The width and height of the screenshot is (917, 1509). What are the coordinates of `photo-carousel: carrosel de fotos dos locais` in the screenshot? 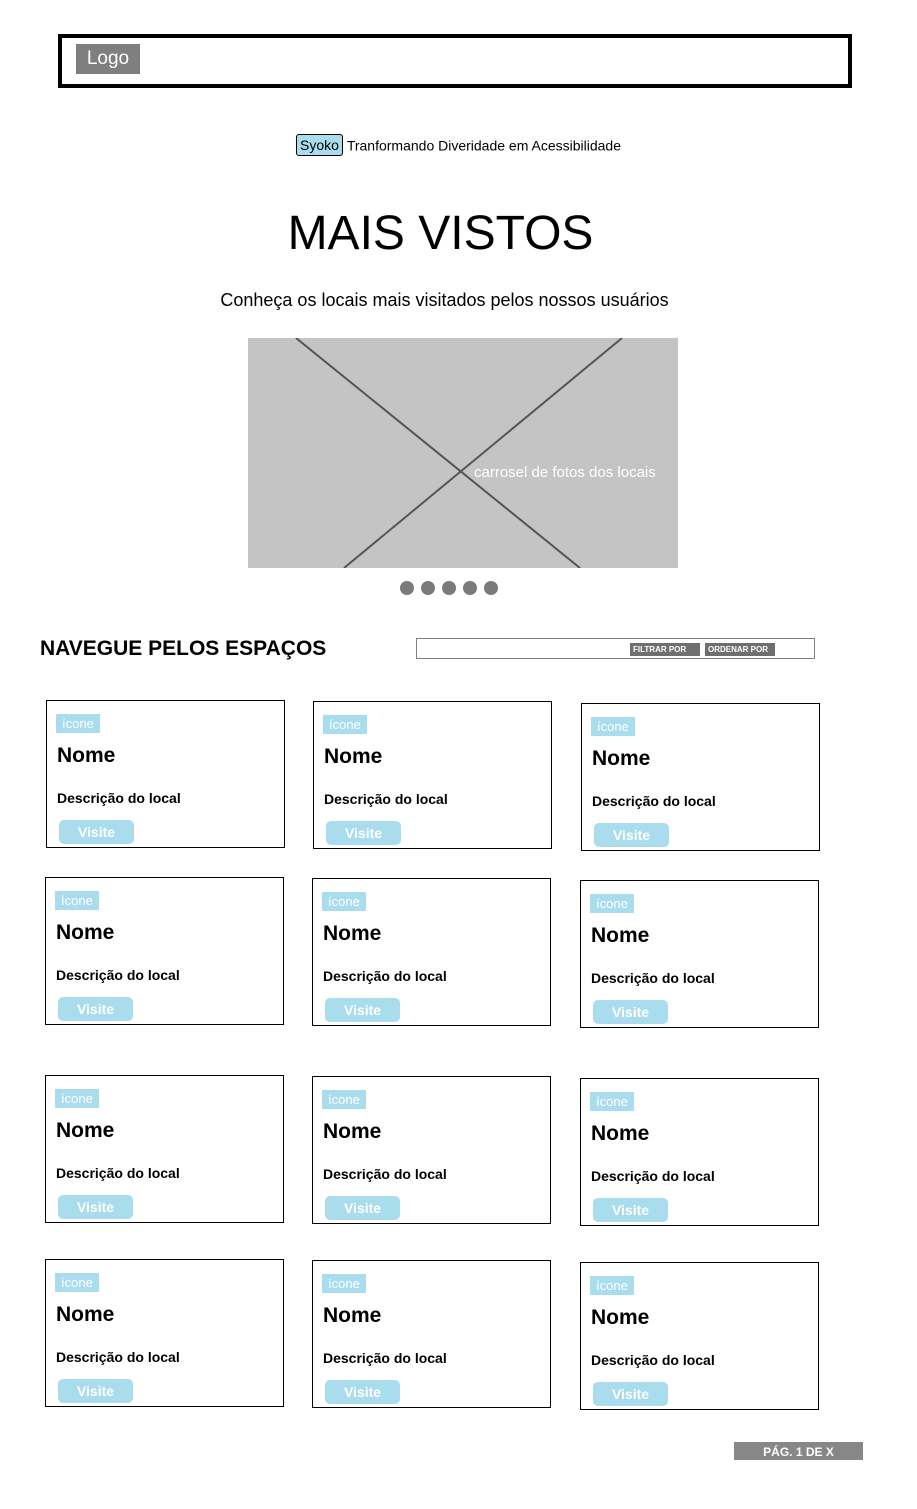 It's located at (463, 453).